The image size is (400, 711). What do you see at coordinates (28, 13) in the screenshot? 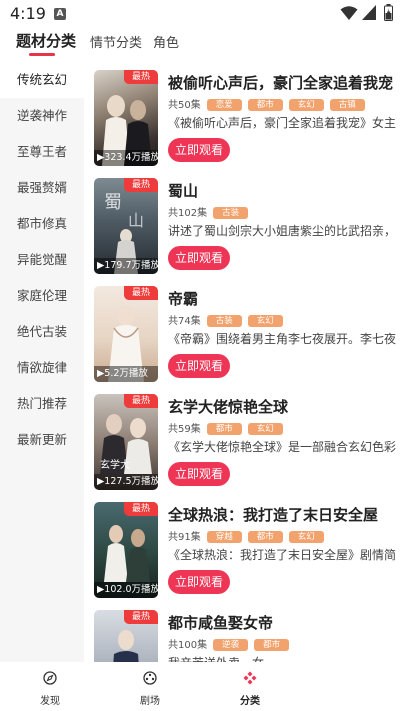
I see `status-time: 4:19` at bounding box center [28, 13].